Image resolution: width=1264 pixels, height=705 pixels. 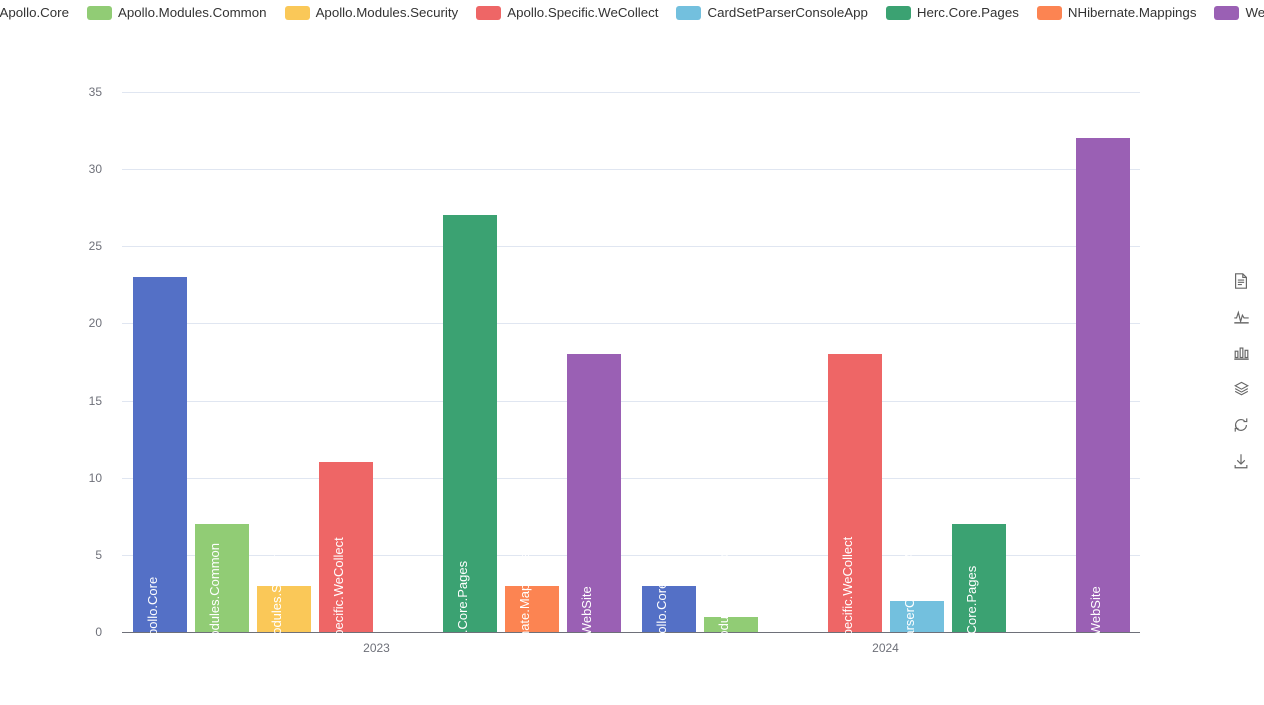 I want to click on bar: 27Herc.Core.Pages, so click(x=469, y=451).